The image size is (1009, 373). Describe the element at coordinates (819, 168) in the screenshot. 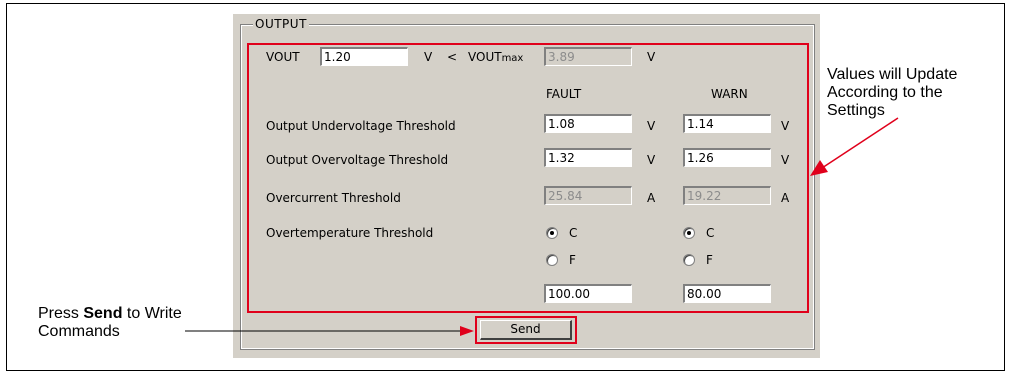

I see `values-arrowhead` at that location.